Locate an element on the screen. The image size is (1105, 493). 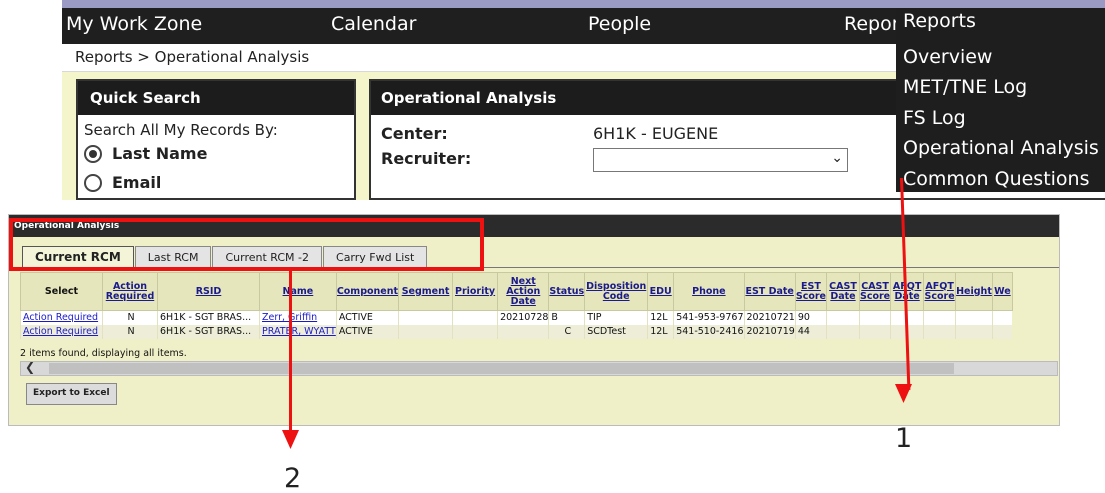
col-afqt-score: AFQT Score is located at coordinates (940, 291).